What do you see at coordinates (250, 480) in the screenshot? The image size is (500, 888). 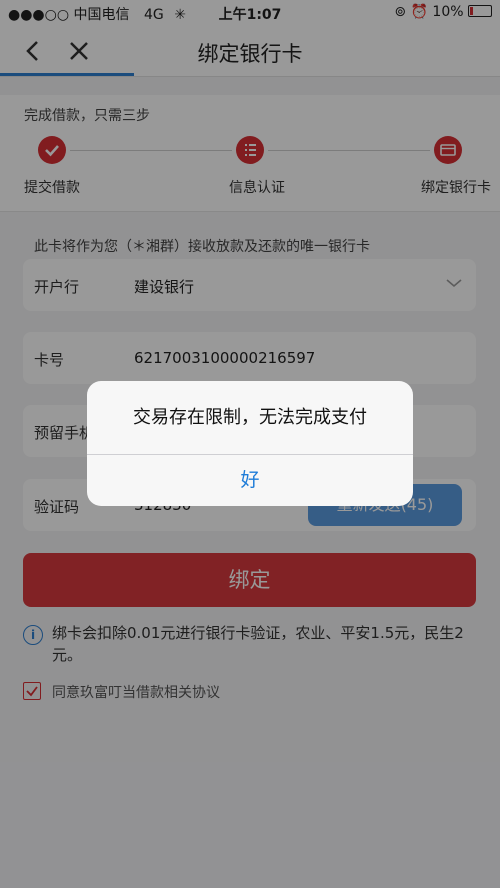 I see `alert-ok-button: 好` at bounding box center [250, 480].